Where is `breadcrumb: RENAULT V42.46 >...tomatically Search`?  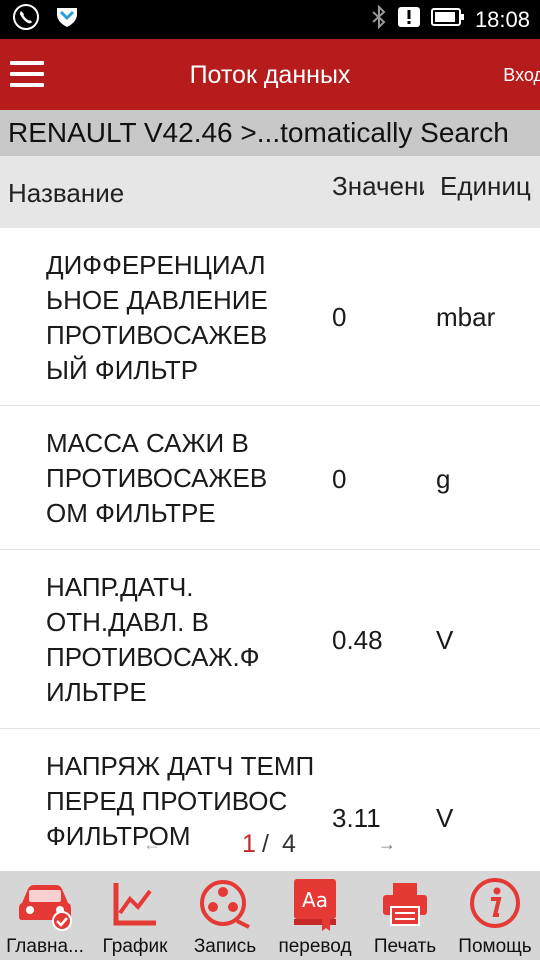
breadcrumb: RENAULT V42.46 >...tomatically Search is located at coordinates (270, 133).